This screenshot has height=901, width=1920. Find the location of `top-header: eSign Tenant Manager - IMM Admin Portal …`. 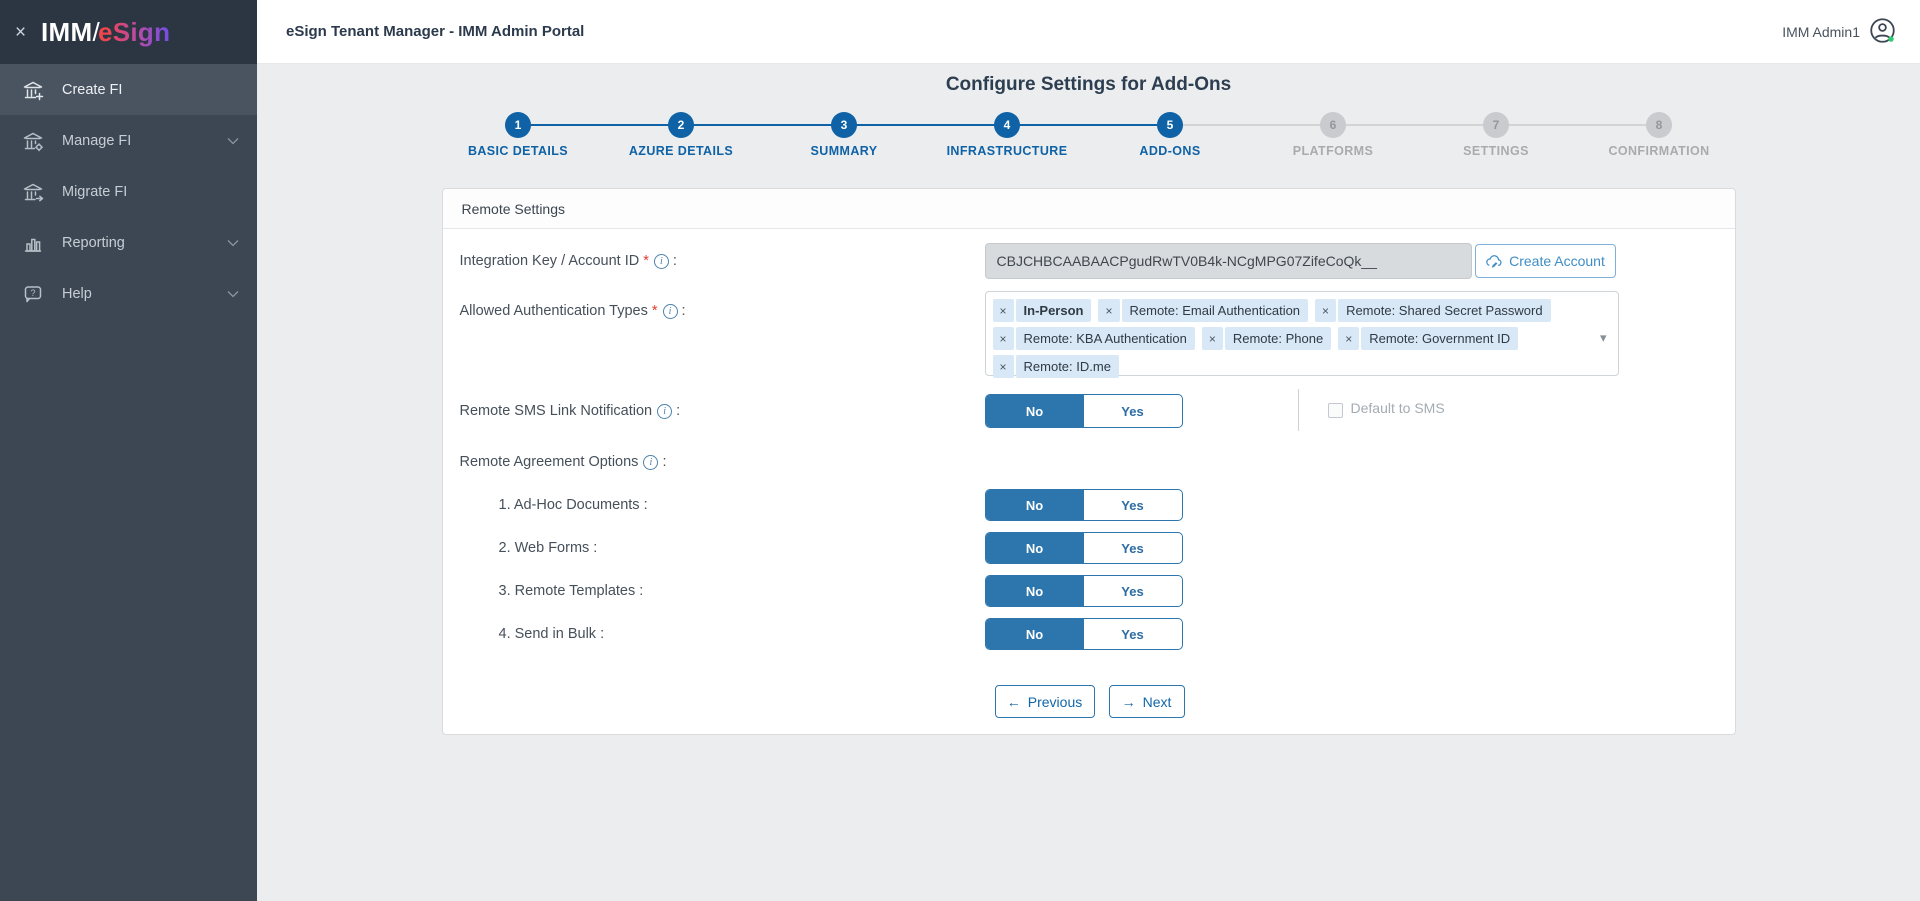

top-header: eSign Tenant Manager - IMM Admin Portal … is located at coordinates (1088, 32).